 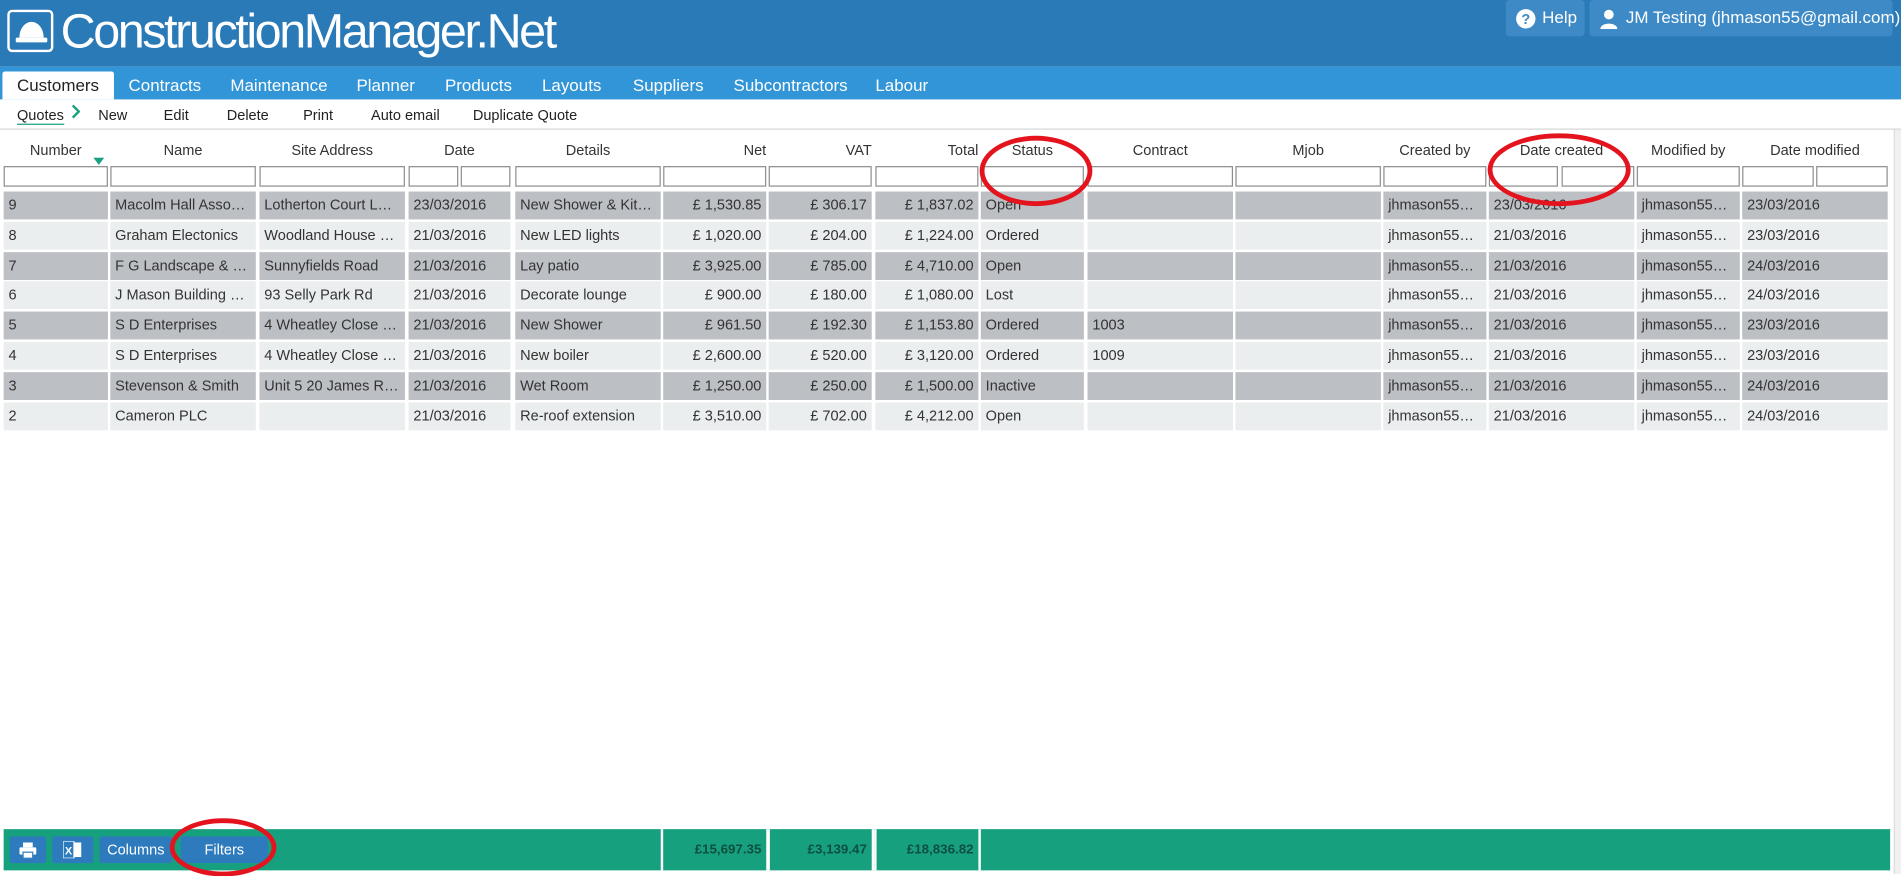 What do you see at coordinates (1814, 153) in the screenshot?
I see `column-header-date-modified: Date modified` at bounding box center [1814, 153].